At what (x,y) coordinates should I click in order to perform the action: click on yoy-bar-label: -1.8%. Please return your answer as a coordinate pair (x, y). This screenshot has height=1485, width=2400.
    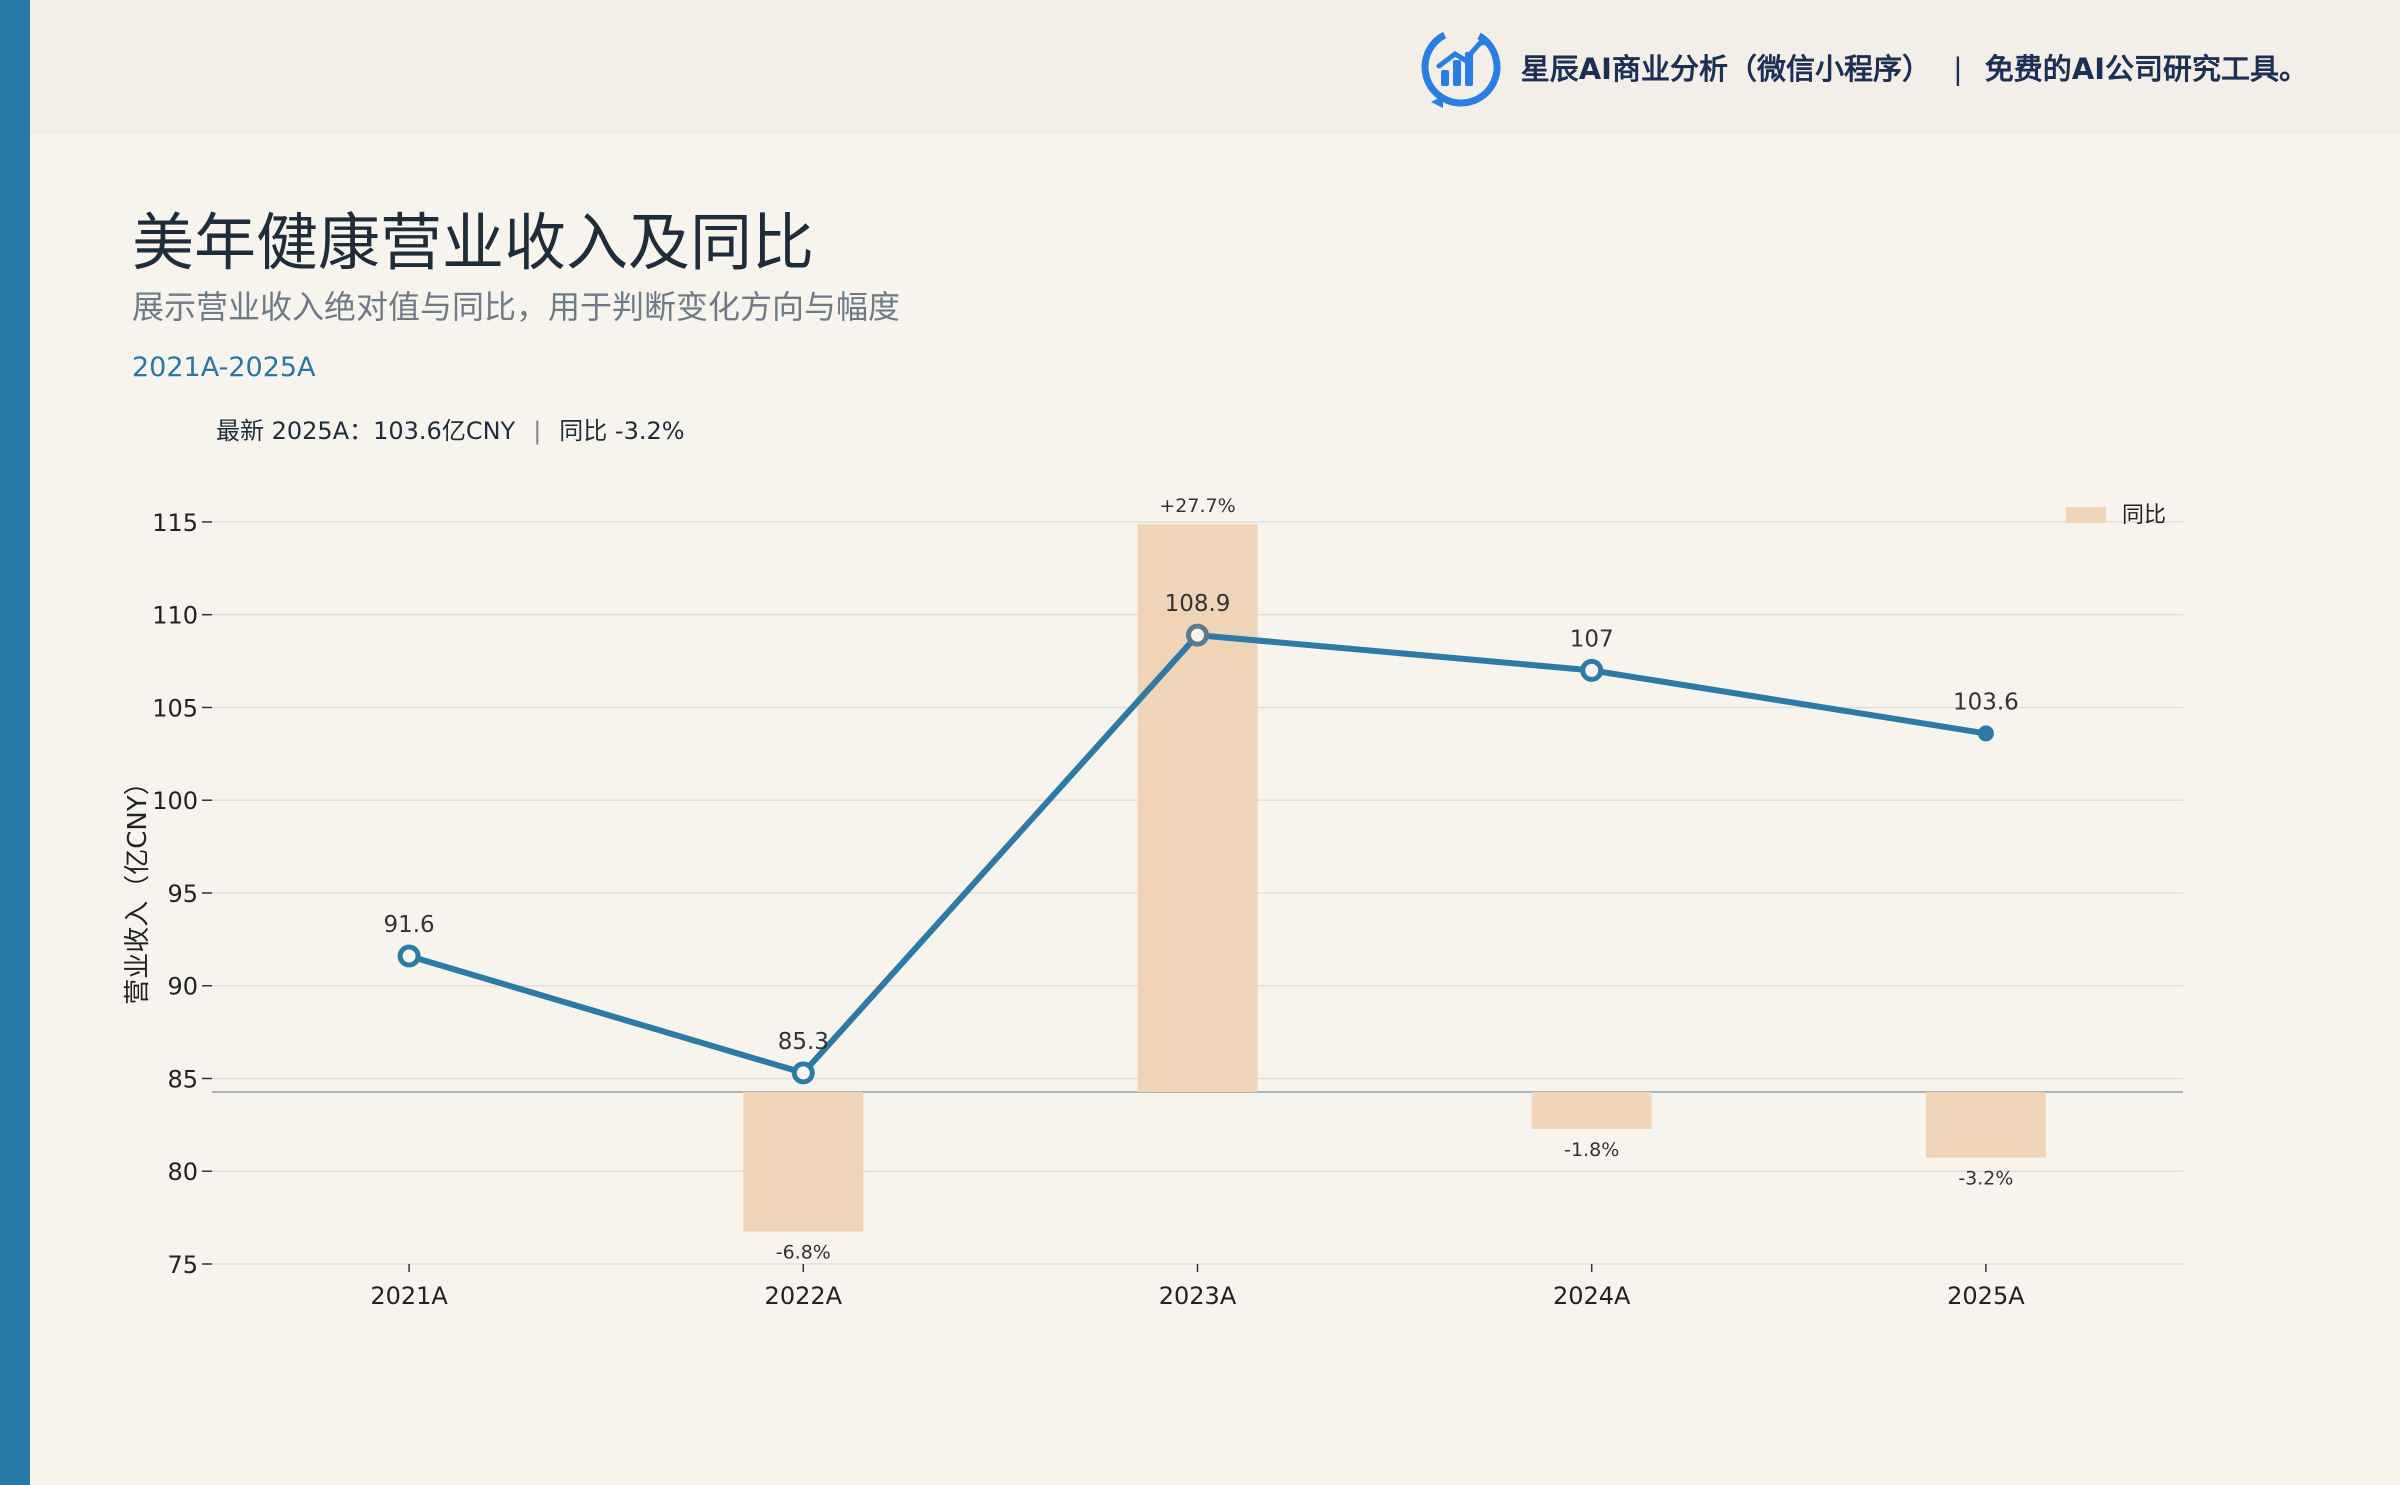
    Looking at the image, I should click on (1591, 1150).